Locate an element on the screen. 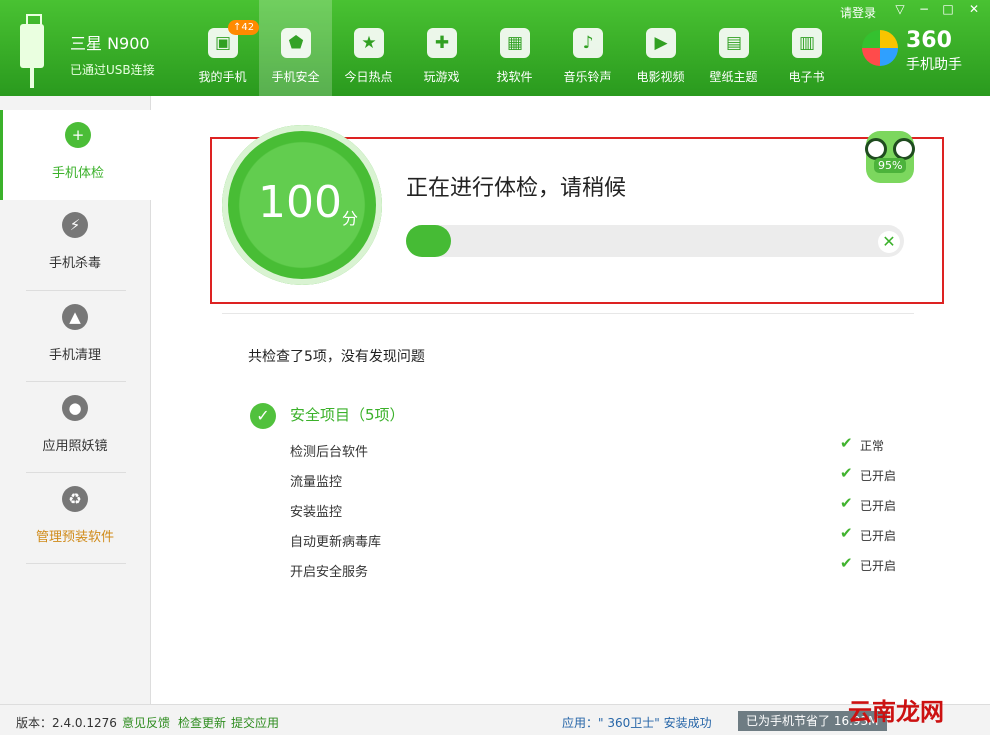 The height and width of the screenshot is (735, 990). submit-app-link: 提交应用 is located at coordinates (255, 722).